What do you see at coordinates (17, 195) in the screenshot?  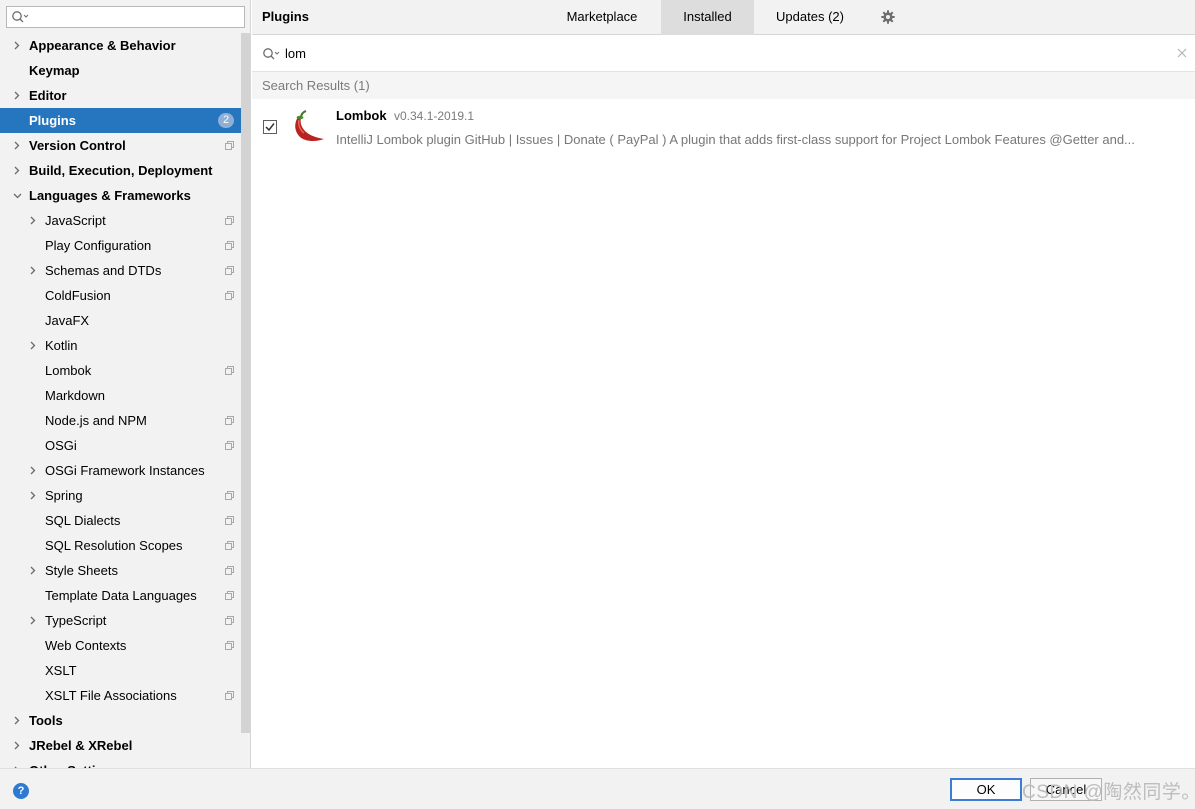 I see `chevron-down-icon` at bounding box center [17, 195].